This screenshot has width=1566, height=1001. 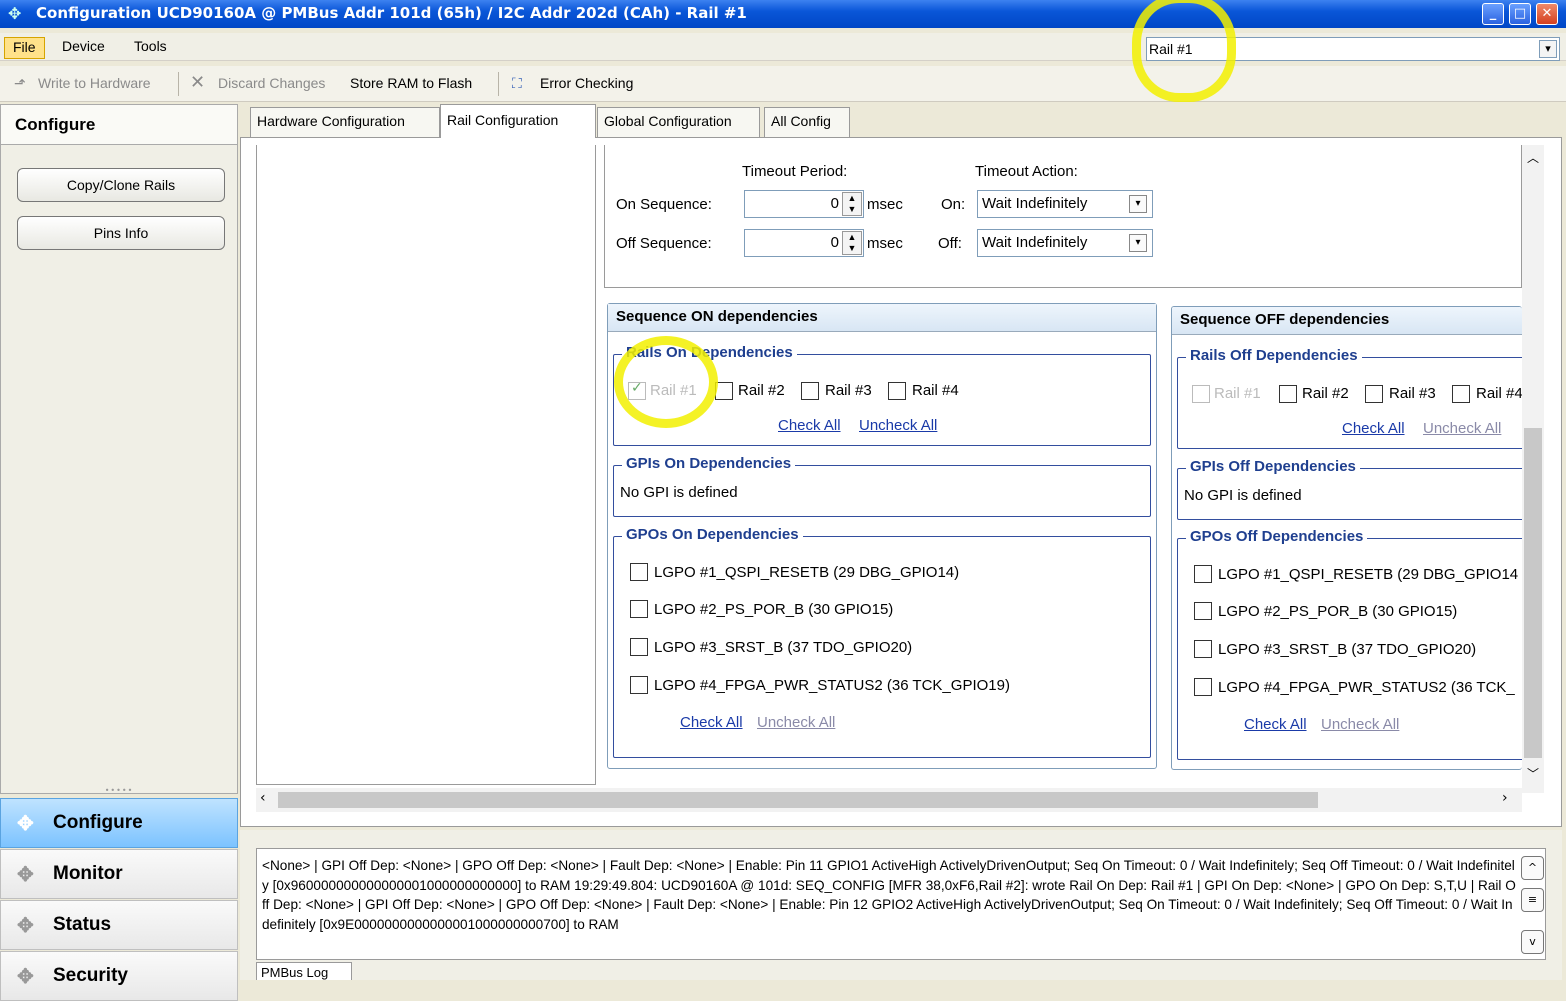 What do you see at coordinates (1366, 687) in the screenshot?
I see `gpo-4-off-label: LGPO #4_FPGA_PWR_STATUS2 (36 TCK_` at bounding box center [1366, 687].